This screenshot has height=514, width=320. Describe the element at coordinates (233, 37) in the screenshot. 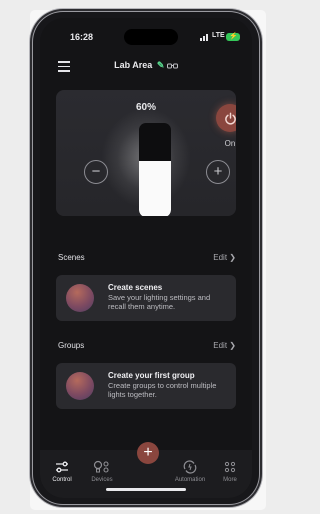

I see `battery-icon: ⚡` at that location.